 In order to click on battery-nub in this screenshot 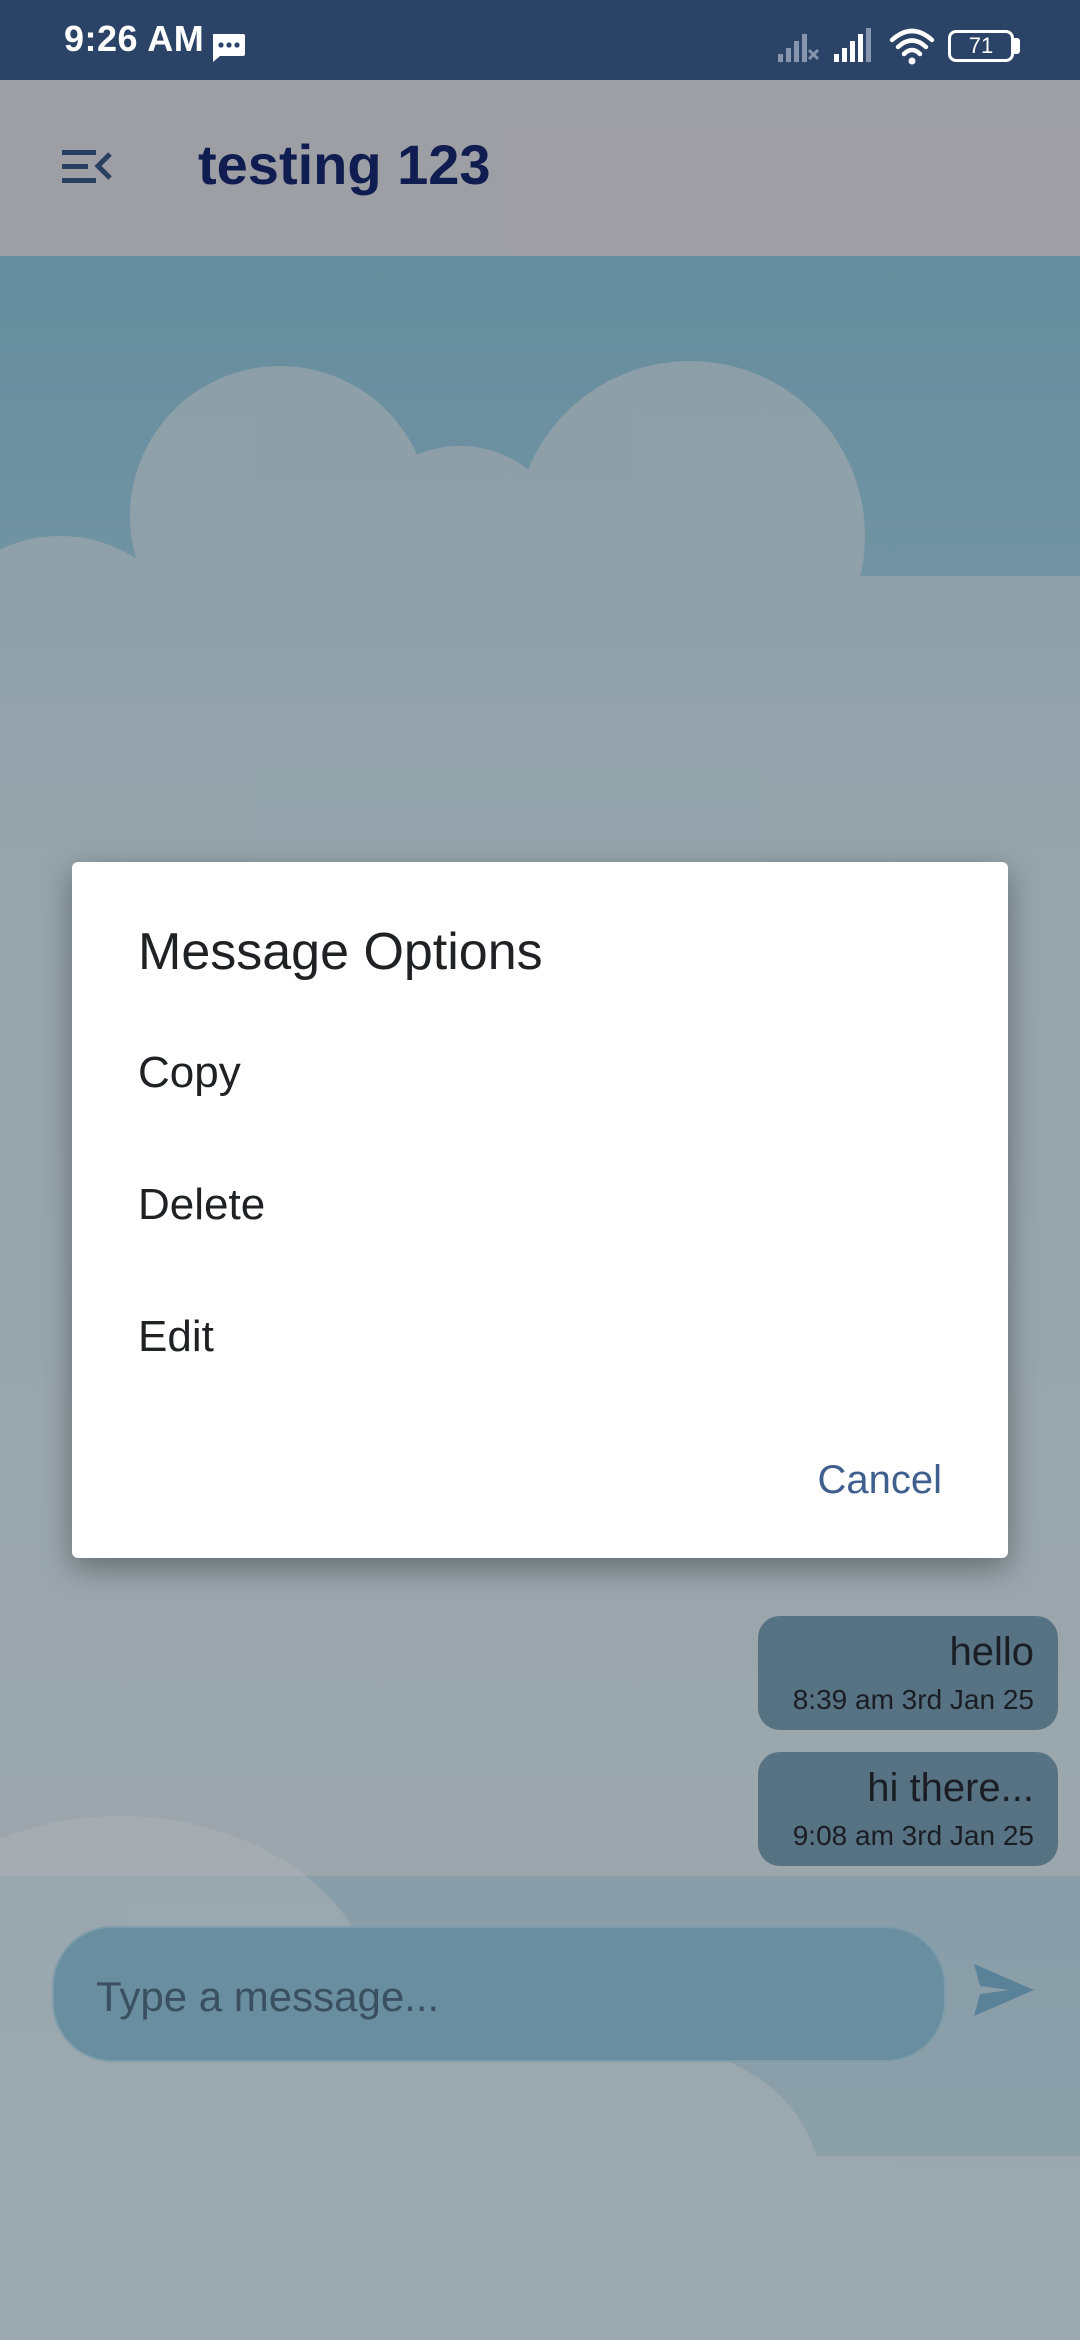, I will do `click(1017, 46)`.